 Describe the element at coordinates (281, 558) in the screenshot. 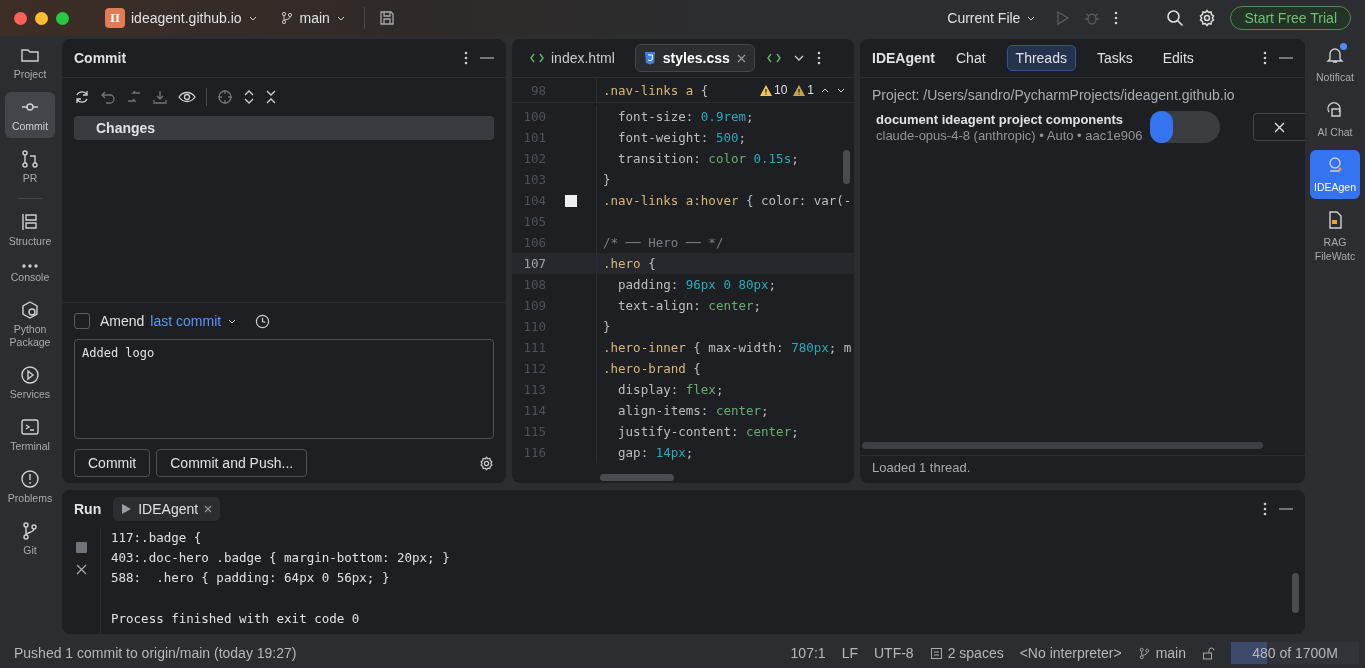

I see `console-output-line: 403:.doc-hero .badge { margin-bottom: 20px; }` at that location.